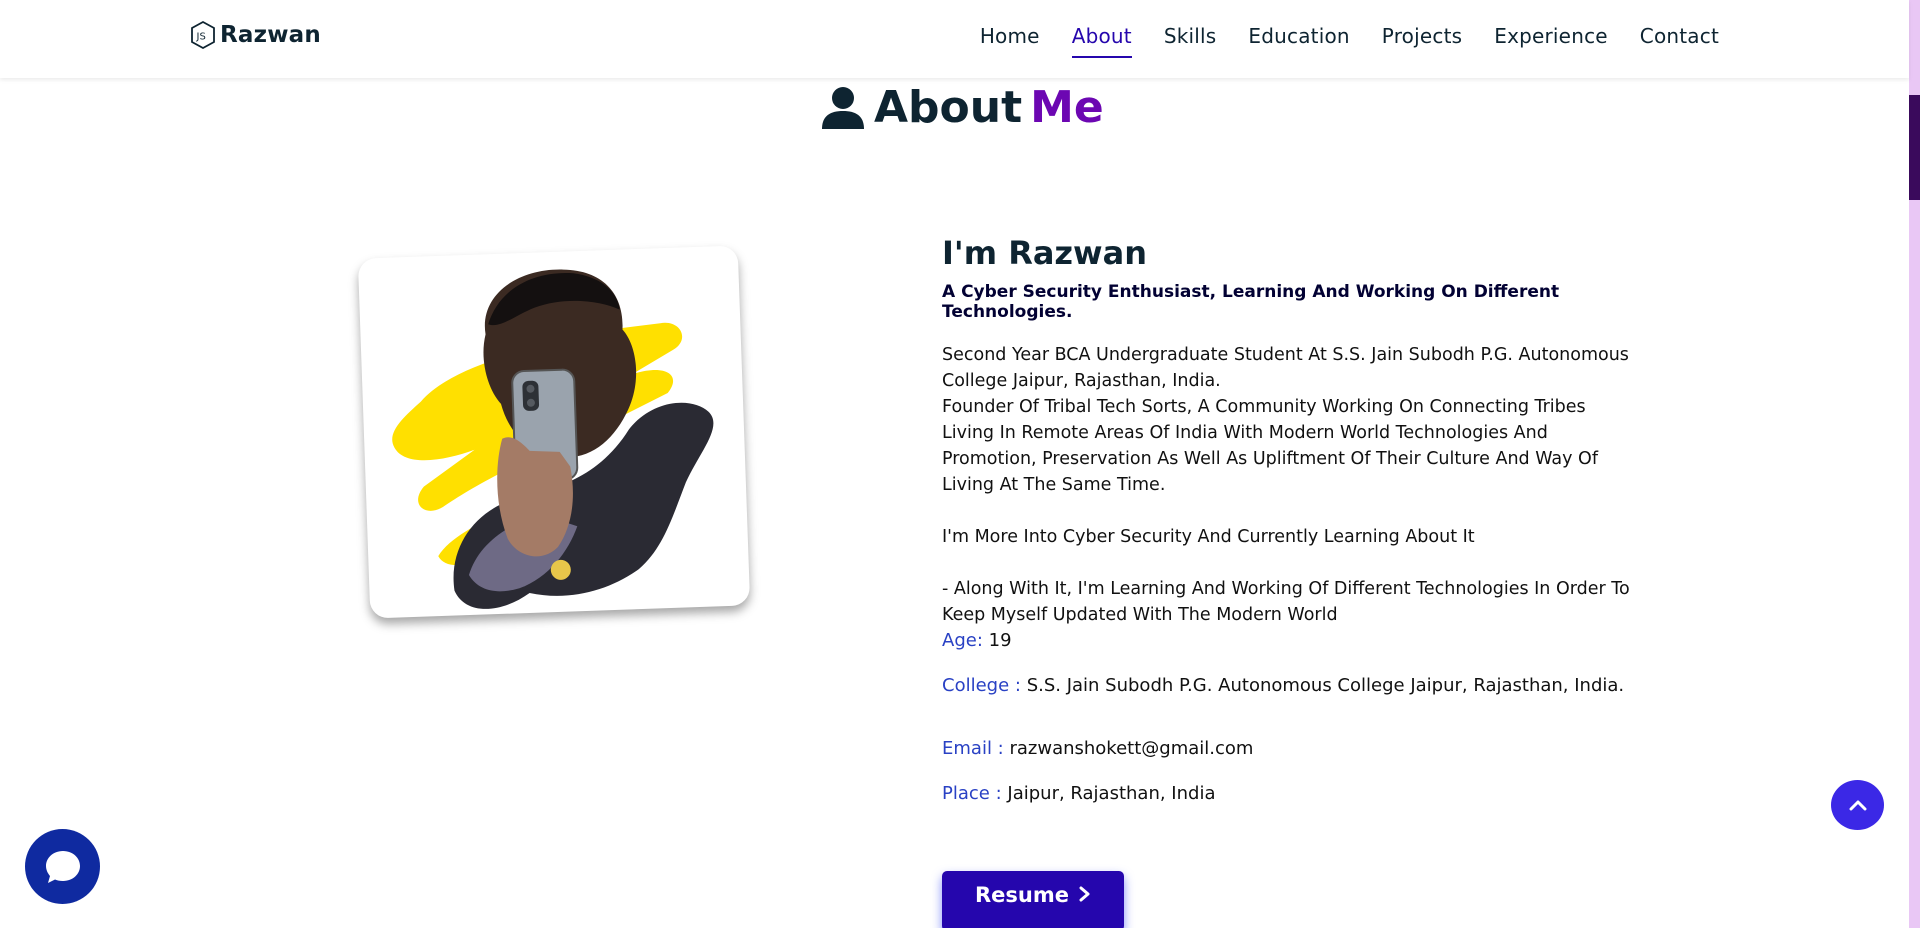  What do you see at coordinates (1914, 464) in the screenshot?
I see `scrollbar-track` at bounding box center [1914, 464].